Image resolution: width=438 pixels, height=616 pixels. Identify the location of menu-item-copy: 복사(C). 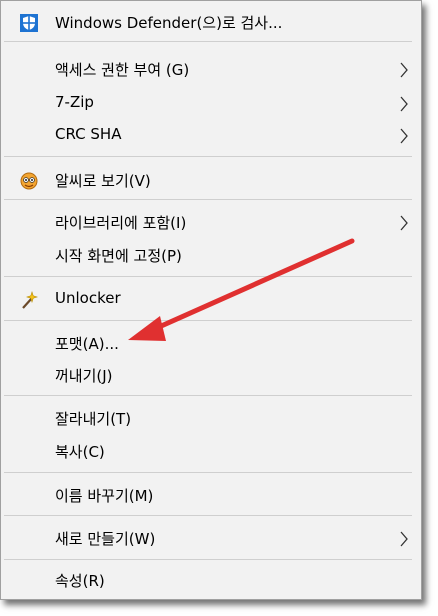
(211, 451).